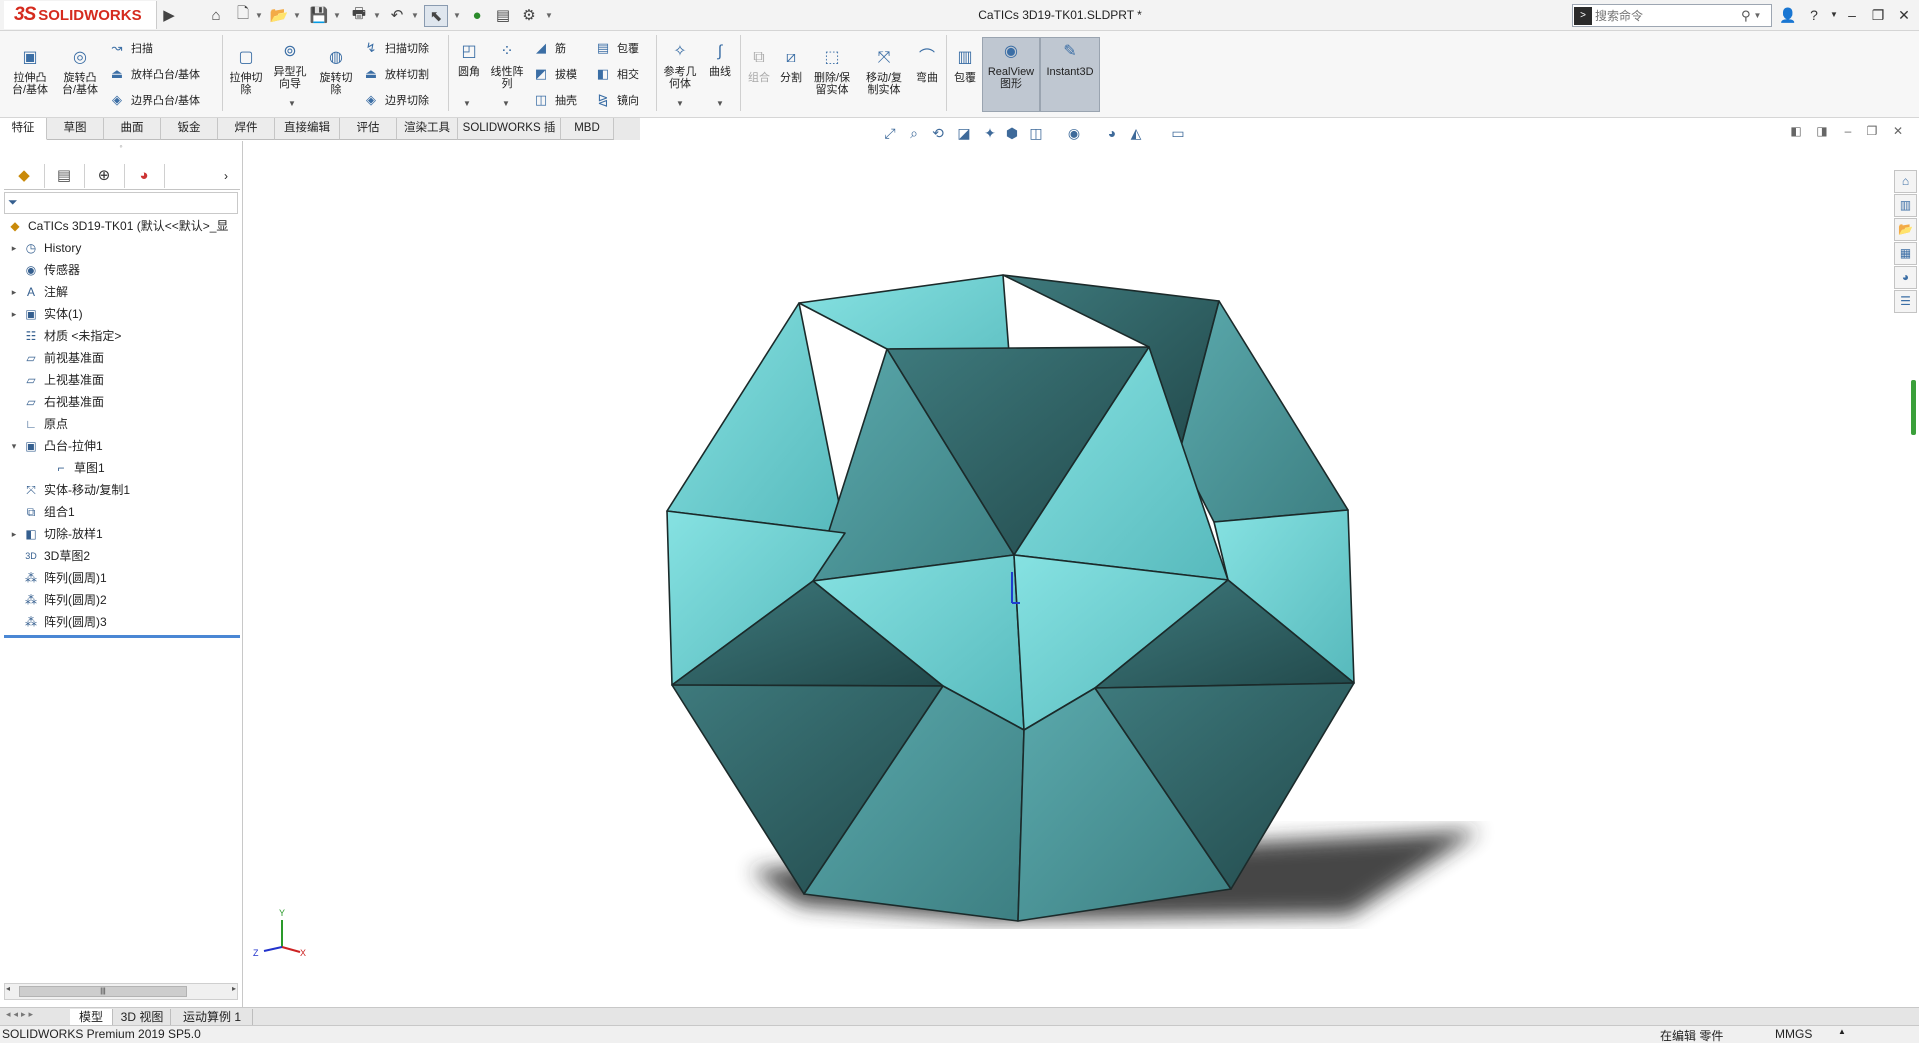 This screenshot has width=1919, height=1044. I want to click on reference-geometry-button: ✧ 参考几 何体, so click(680, 66).